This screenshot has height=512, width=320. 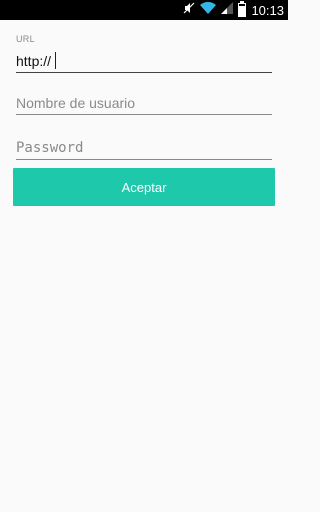 What do you see at coordinates (189, 10) in the screenshot?
I see `mute-icon` at bounding box center [189, 10].